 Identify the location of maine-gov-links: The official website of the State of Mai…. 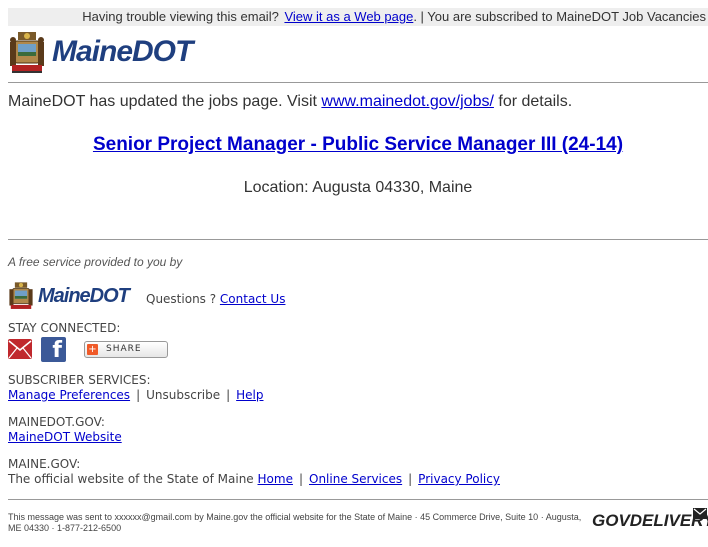
(254, 479).